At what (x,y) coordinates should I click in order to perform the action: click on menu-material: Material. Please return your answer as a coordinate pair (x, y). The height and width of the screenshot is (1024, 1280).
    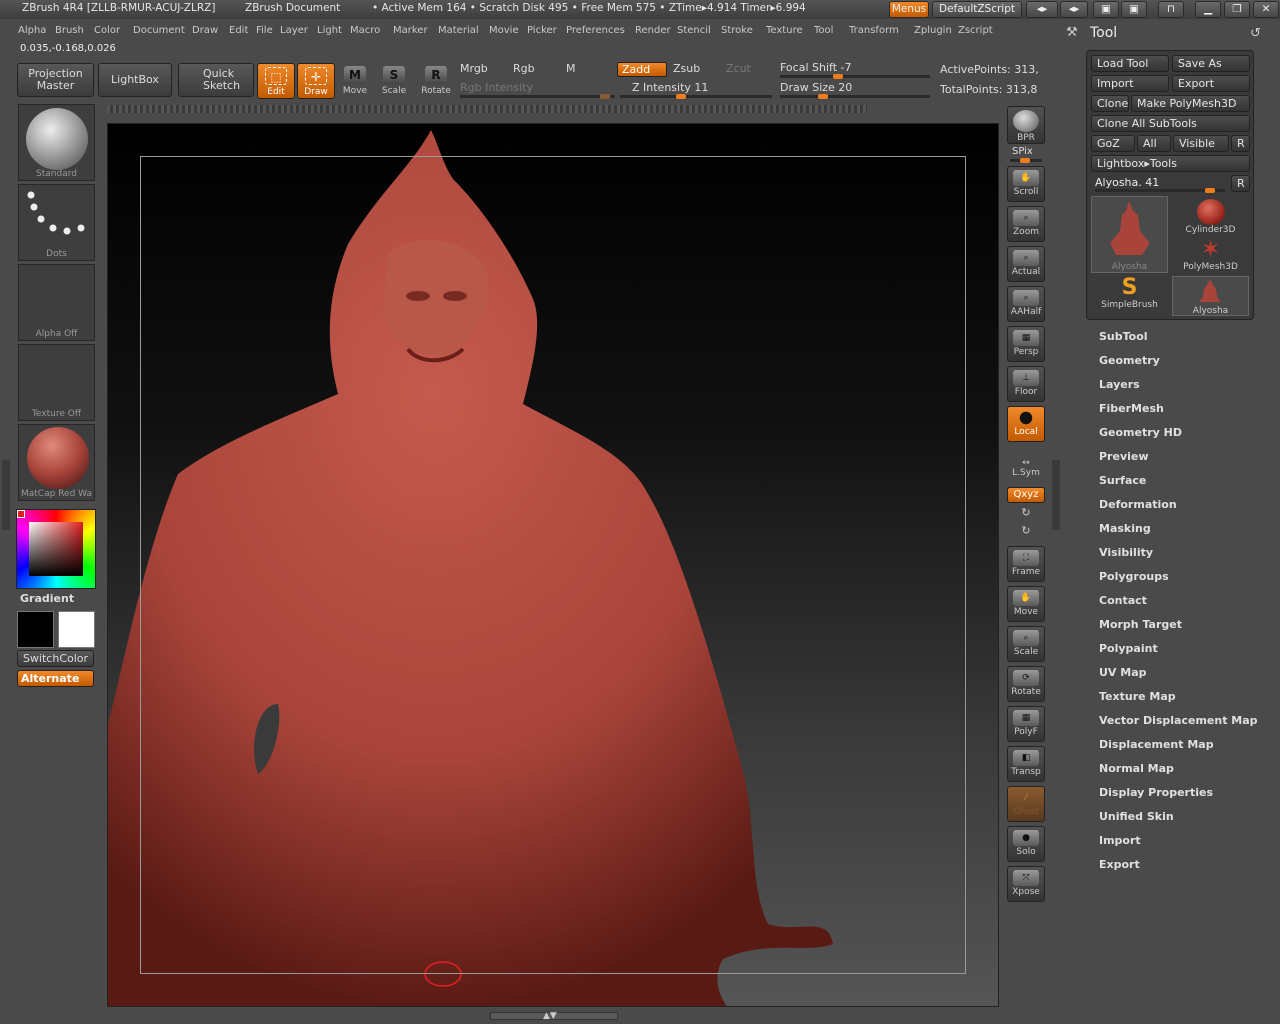
    Looking at the image, I should click on (458, 30).